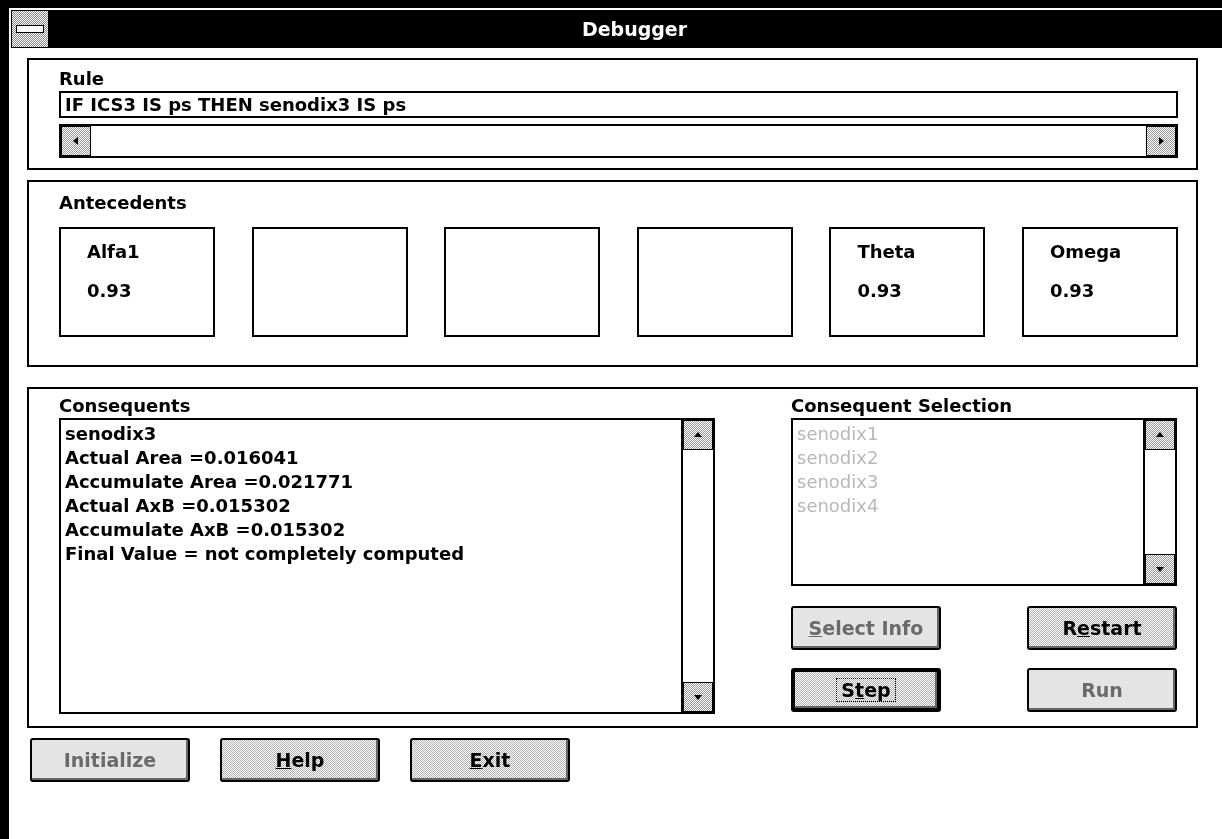  I want to click on window-title: Debugger, so click(634, 29).